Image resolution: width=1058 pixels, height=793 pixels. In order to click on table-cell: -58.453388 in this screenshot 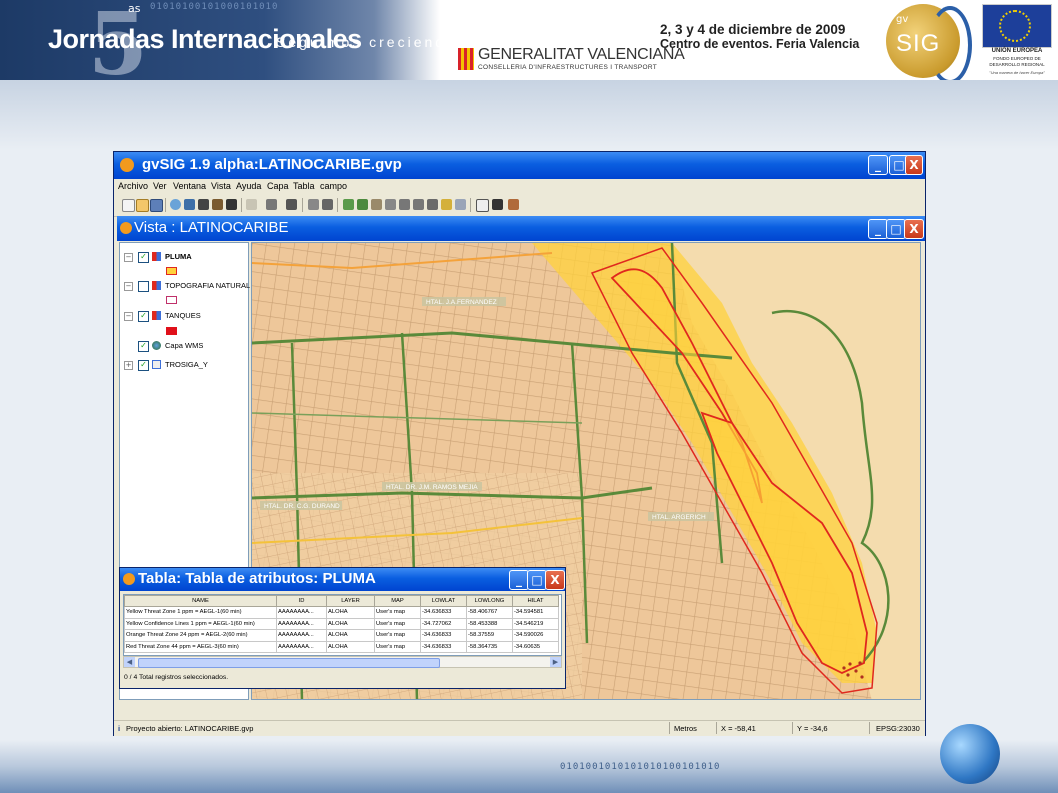, I will do `click(489, 623)`.